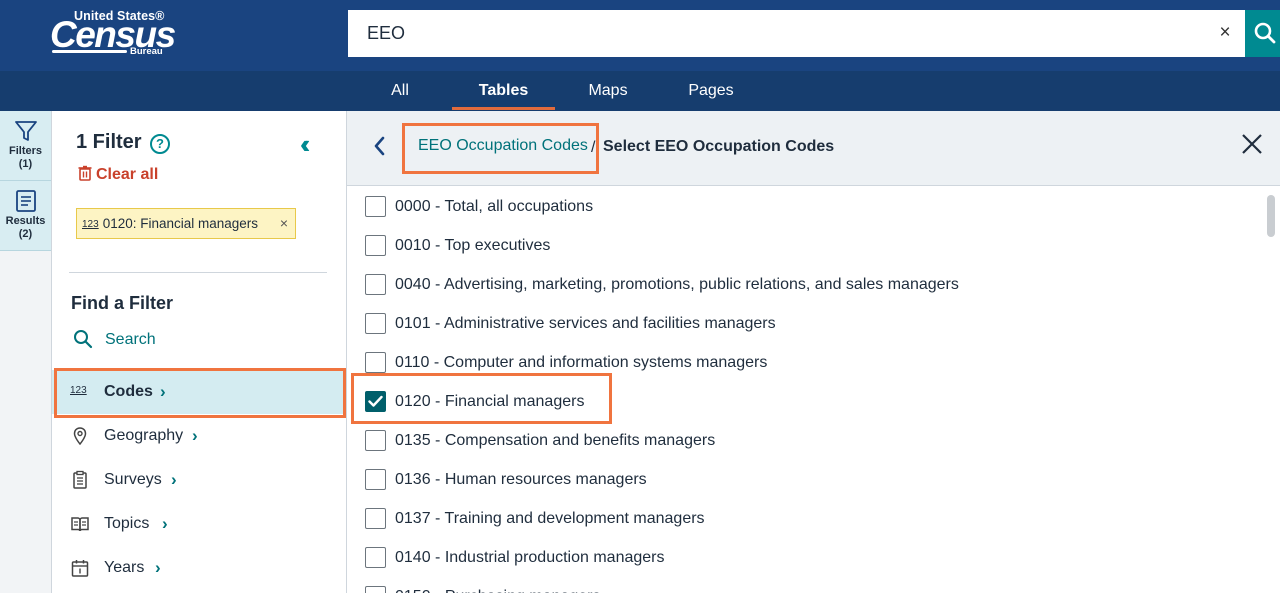 The height and width of the screenshot is (593, 1280). What do you see at coordinates (413, 401) in the screenshot?
I see `occupation-code: 0120` at bounding box center [413, 401].